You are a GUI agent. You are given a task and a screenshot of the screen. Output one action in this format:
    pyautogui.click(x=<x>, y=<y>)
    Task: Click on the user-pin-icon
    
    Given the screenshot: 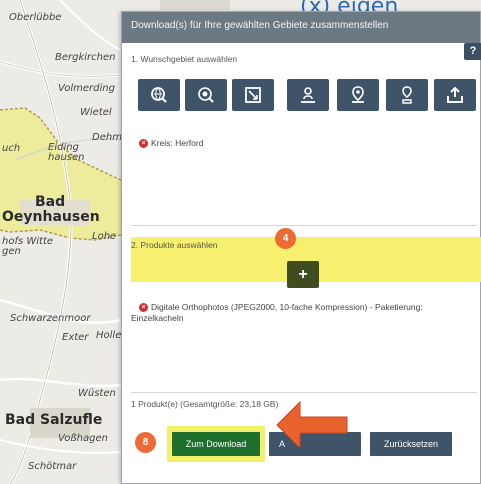 What is the action you would take?
    pyautogui.click(x=407, y=95)
    